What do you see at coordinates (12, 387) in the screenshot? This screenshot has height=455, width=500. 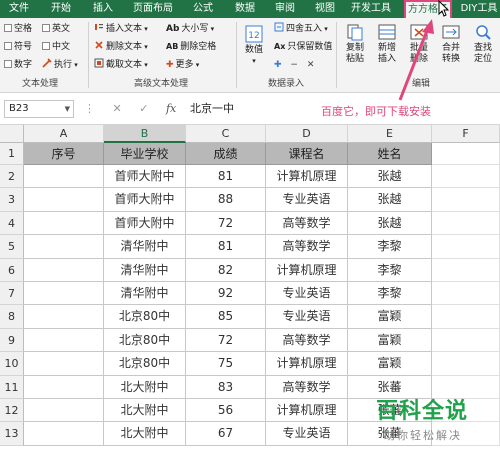 I see `row-header: 11` at bounding box center [12, 387].